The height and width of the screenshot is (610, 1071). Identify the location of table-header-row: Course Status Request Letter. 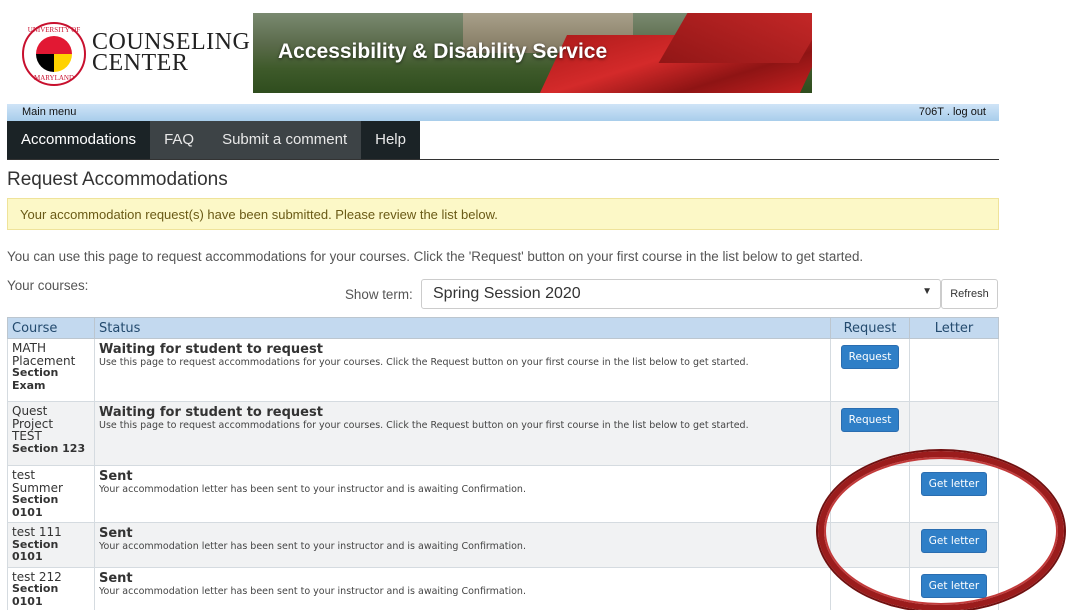
(503, 328).